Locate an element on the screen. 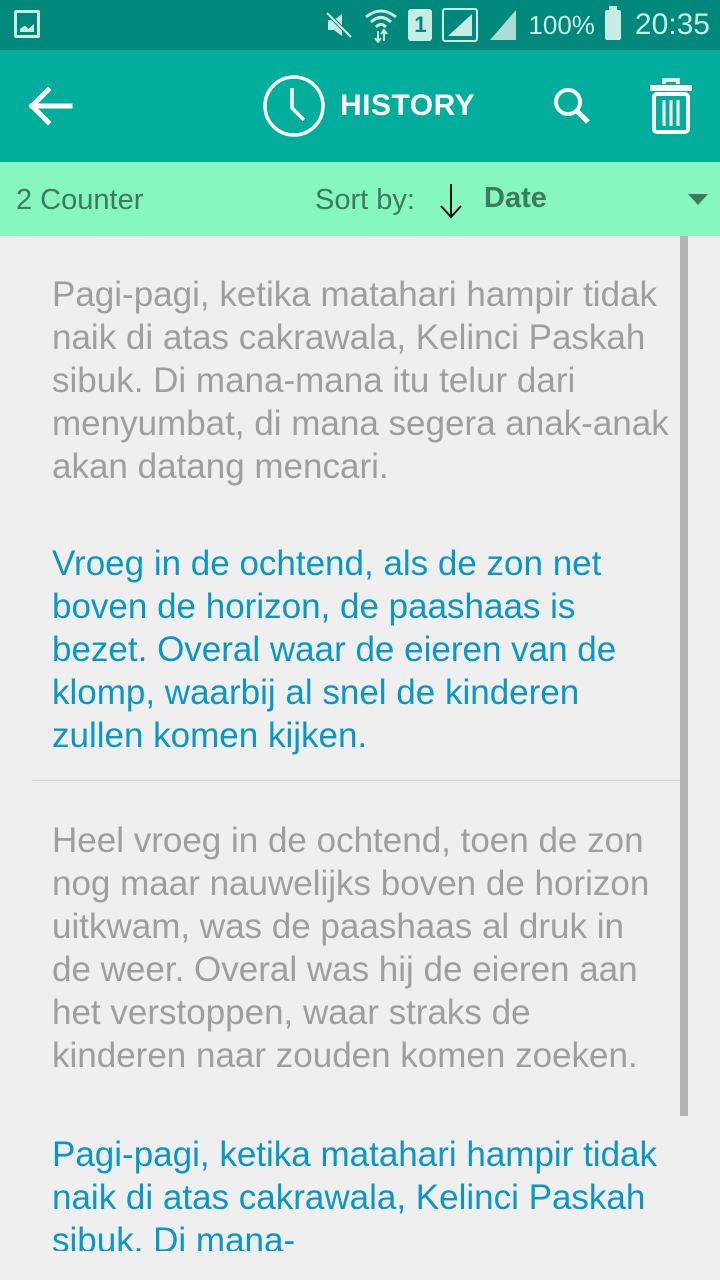 The width and height of the screenshot is (720, 1280). search-button is located at coordinates (573, 107).